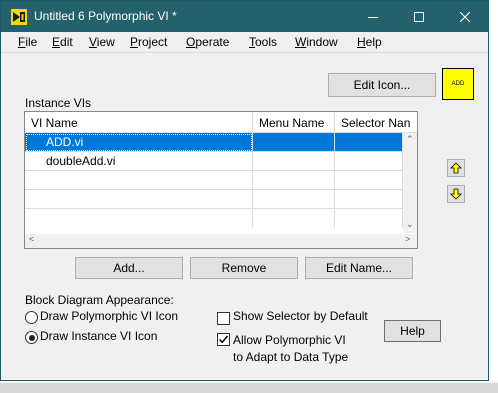 The height and width of the screenshot is (393, 498). I want to click on allow-adapt-label-line2: to Adapt to Data Type, so click(290, 357).